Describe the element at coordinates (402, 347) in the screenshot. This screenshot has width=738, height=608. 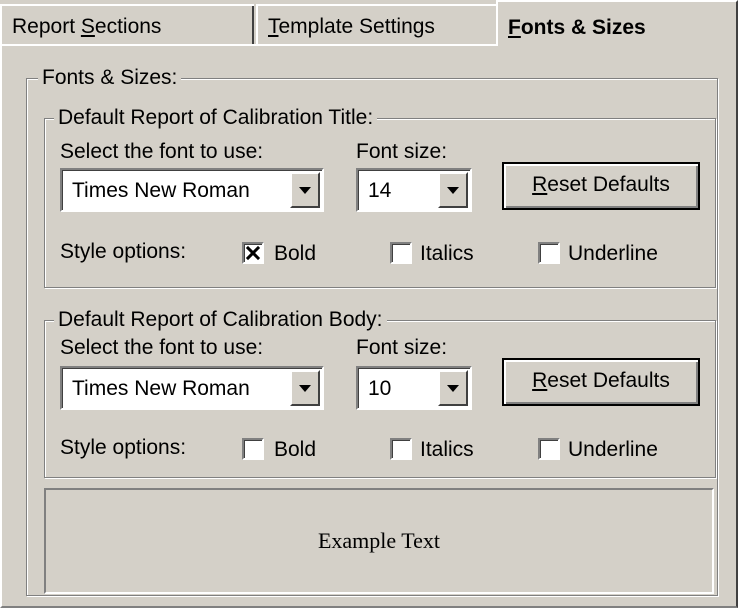
I see `body-size-label: Font size:` at that location.